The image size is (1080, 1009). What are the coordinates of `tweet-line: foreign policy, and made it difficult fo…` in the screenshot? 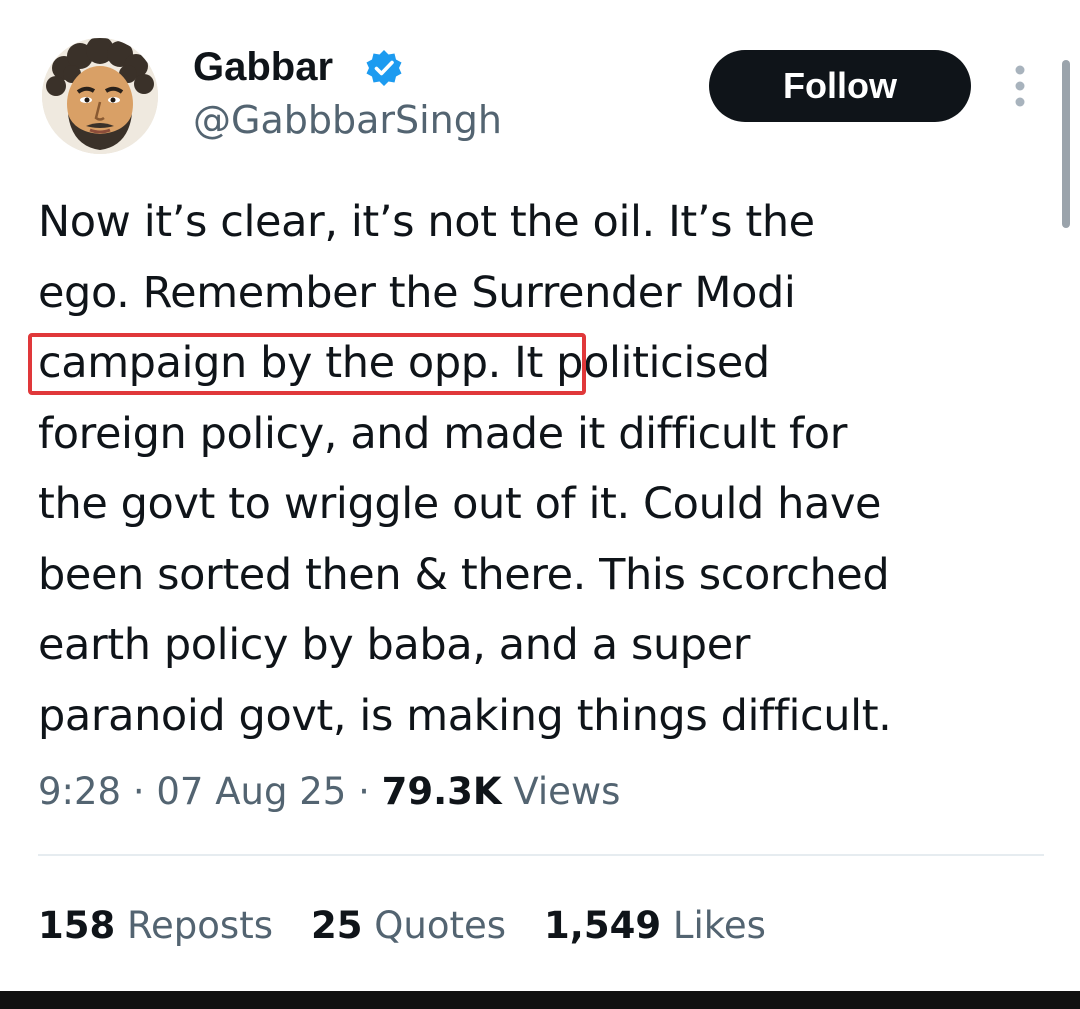 It's located at (442, 433).